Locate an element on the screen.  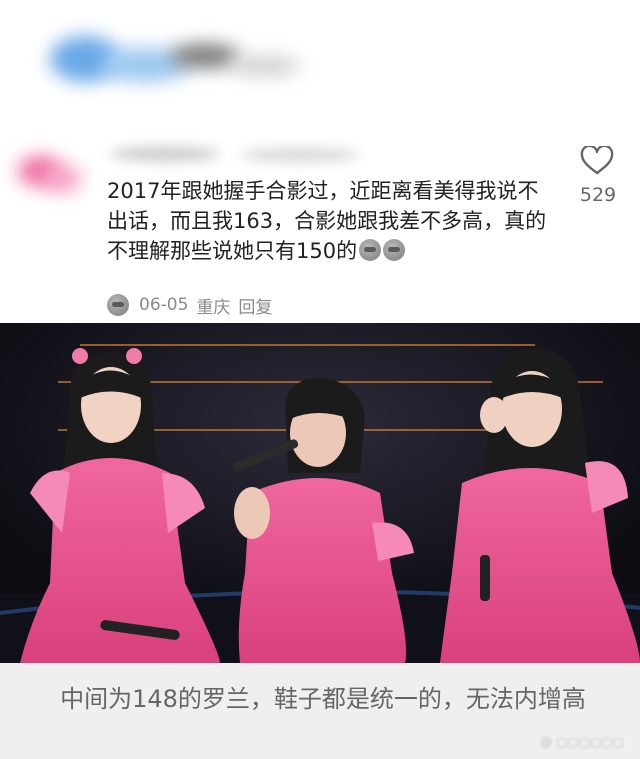
watermark: @ ▢▢▢▢▢▢ is located at coordinates (582, 742).